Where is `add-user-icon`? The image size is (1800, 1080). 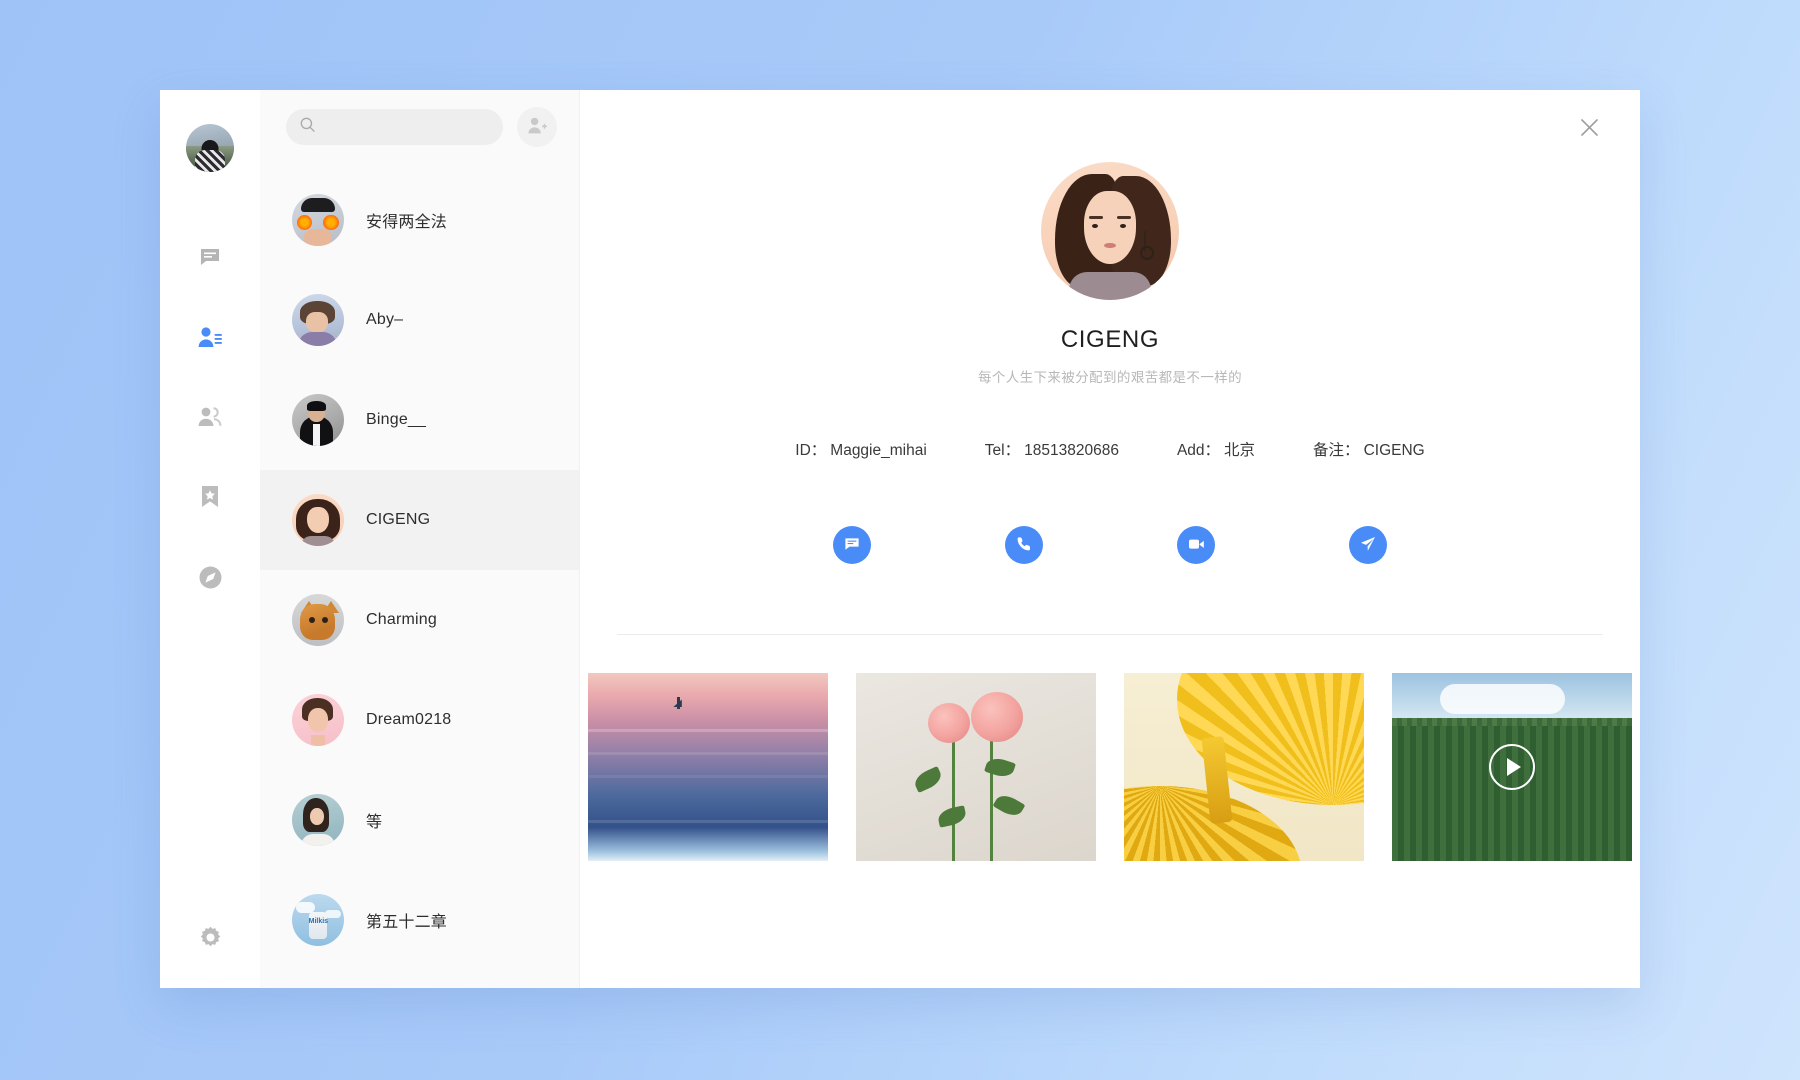 add-user-icon is located at coordinates (537, 127).